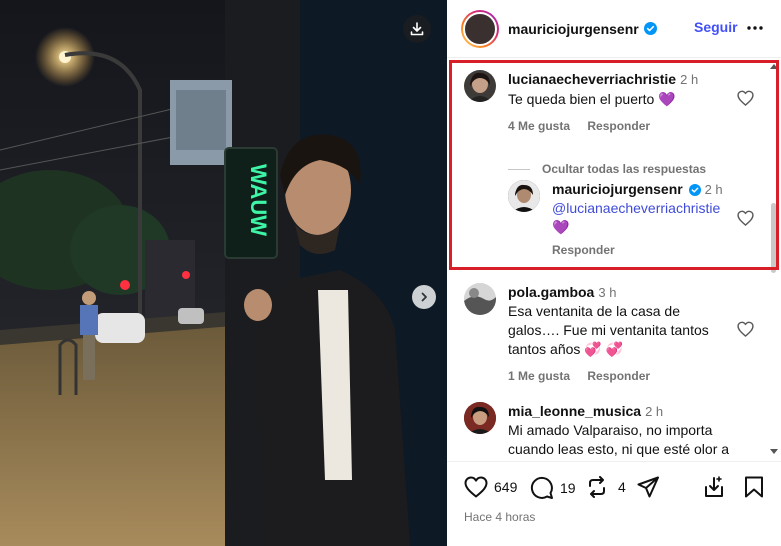 Image resolution: width=781 pixels, height=546 pixels. What do you see at coordinates (614, 503) in the screenshot?
I see `post-actions: 649 19 4 Hace 4 horas` at bounding box center [614, 503].